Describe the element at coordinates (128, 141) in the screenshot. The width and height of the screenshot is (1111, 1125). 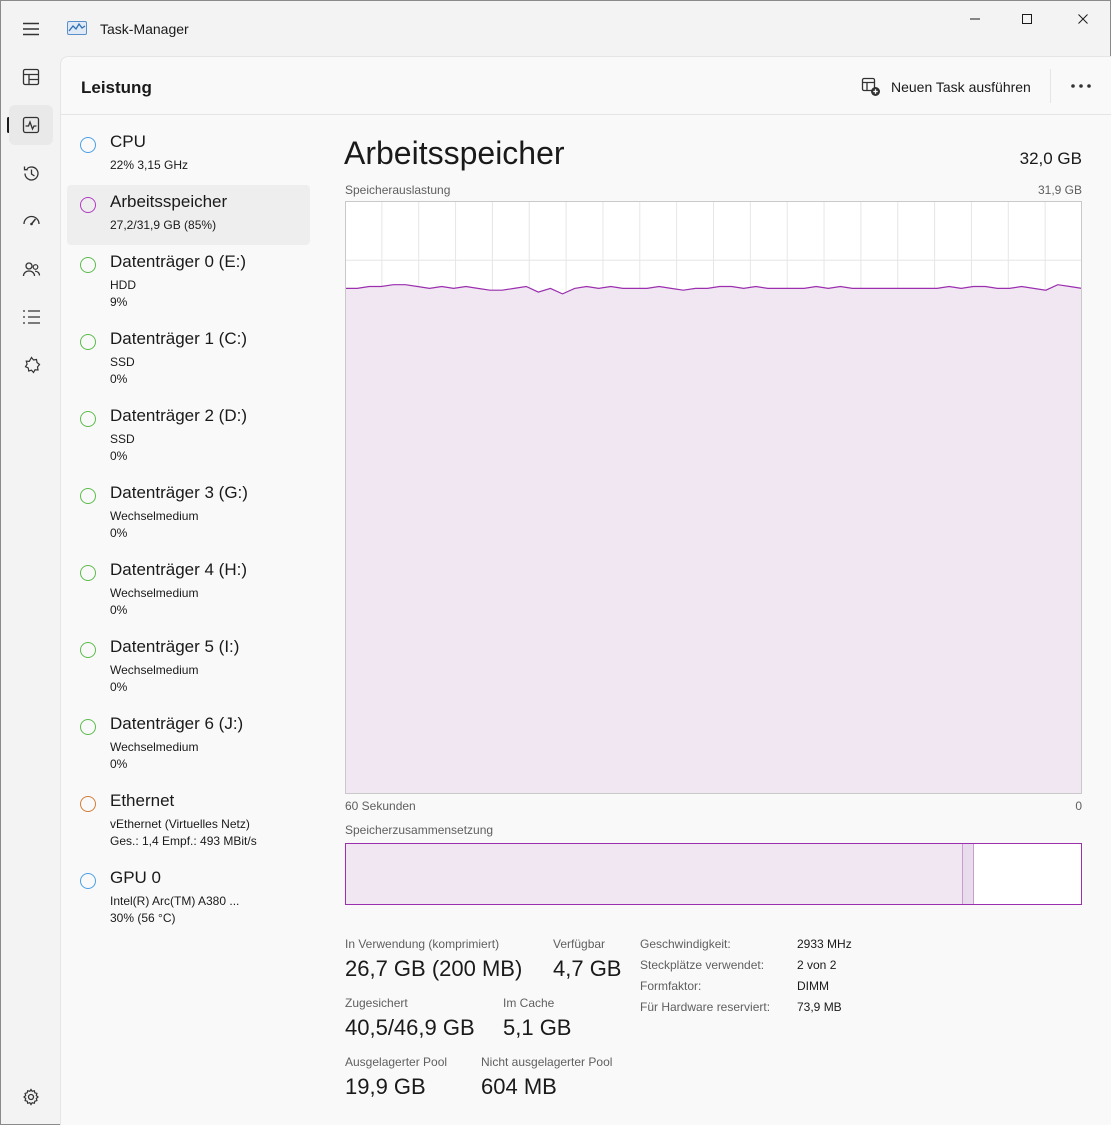
I see `device-name: CPU` at that location.